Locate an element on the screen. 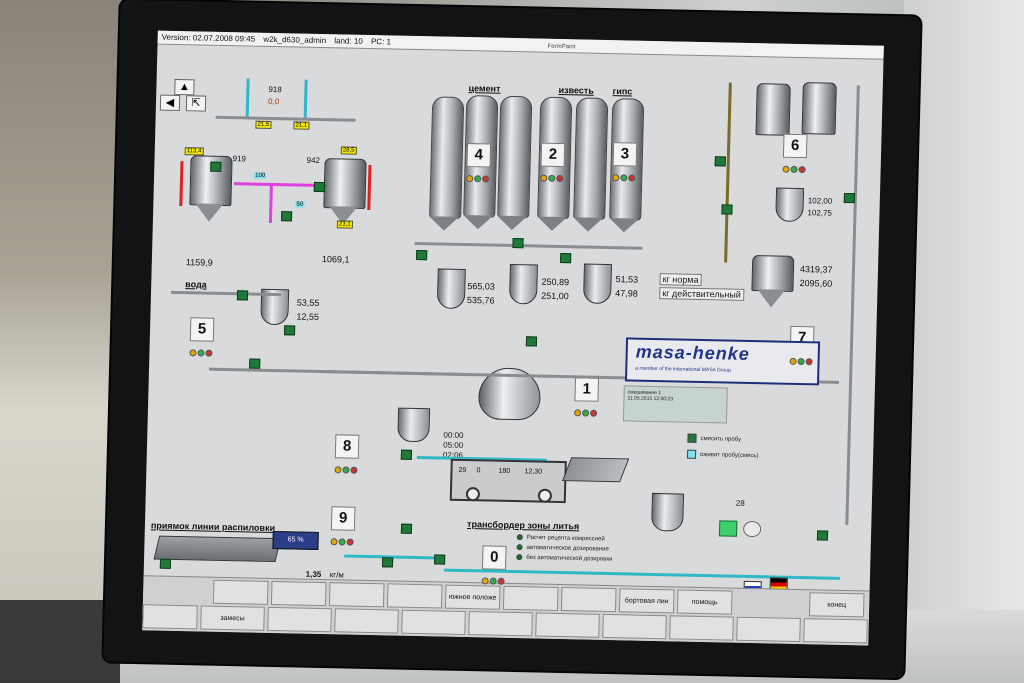  cement-target: 535,76 is located at coordinates (480, 300).